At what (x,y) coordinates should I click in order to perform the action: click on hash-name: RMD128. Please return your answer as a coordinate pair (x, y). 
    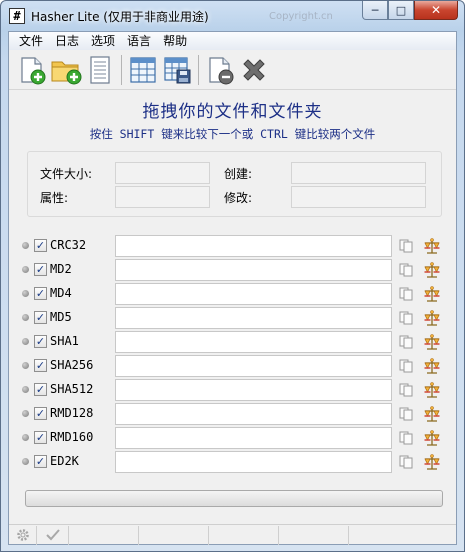
    Looking at the image, I should click on (72, 413).